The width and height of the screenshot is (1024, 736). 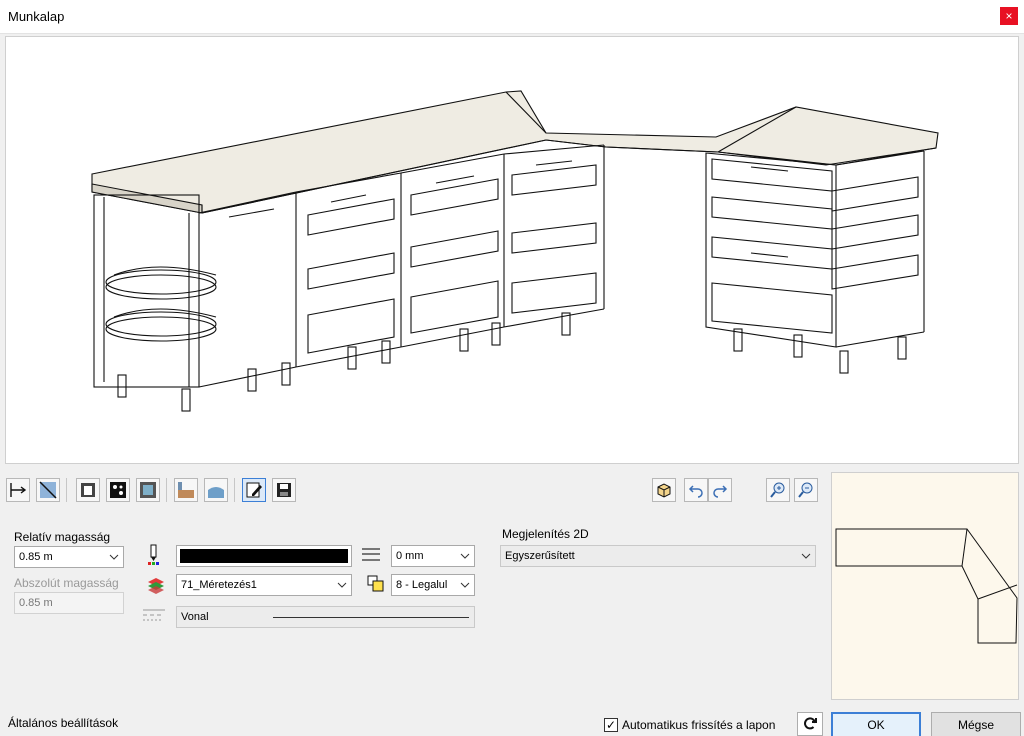 What do you see at coordinates (62, 537) in the screenshot?
I see `rel-height-label: Relatív magasság` at bounding box center [62, 537].